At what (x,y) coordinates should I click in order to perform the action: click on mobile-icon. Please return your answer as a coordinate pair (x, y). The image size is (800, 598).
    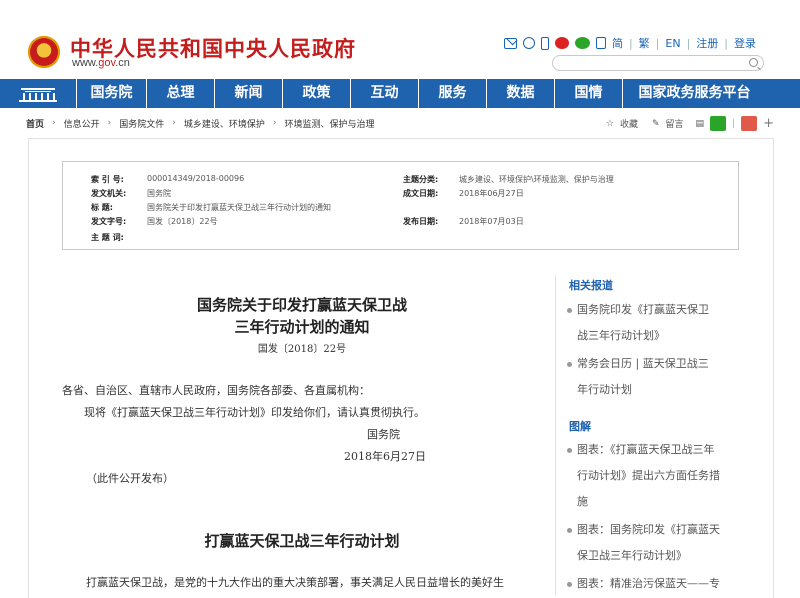
    Looking at the image, I should click on (544, 43).